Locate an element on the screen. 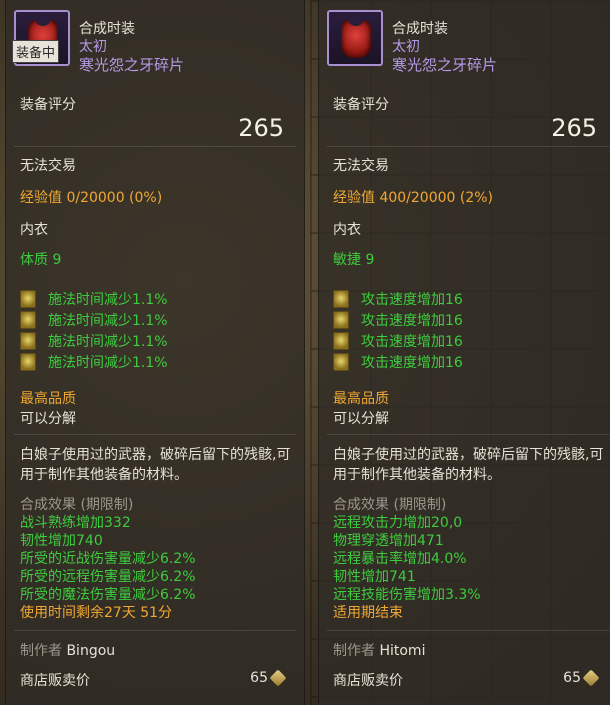 The image size is (610, 705). exp-text: 经验值 400/20000 (2%) is located at coordinates (413, 198).